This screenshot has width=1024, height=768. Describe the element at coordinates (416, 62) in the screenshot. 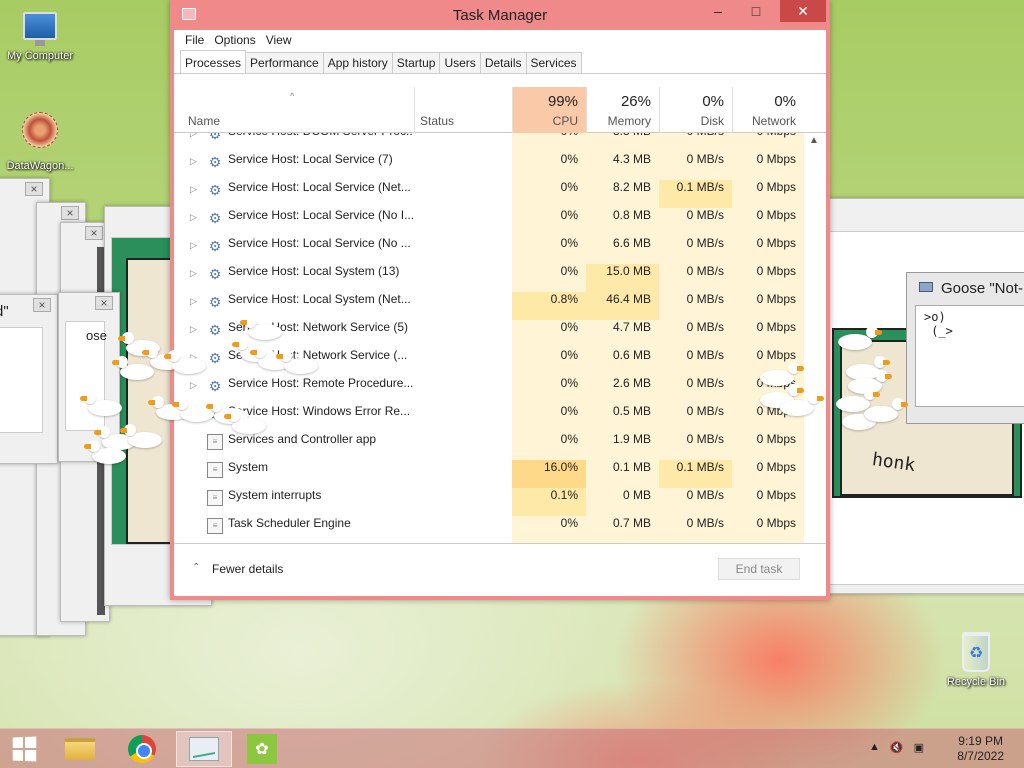

I see `tab-startup: Startup` at that location.